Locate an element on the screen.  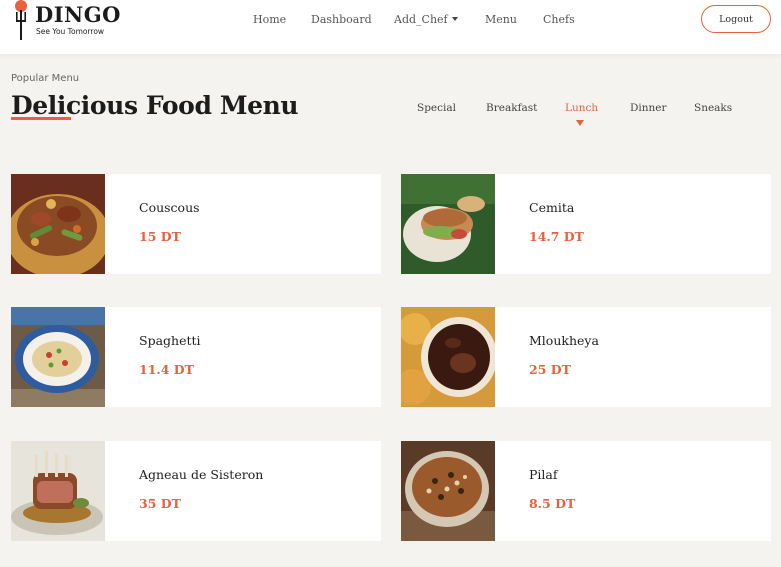
nav-chefs: Chefs is located at coordinates (559, 19).